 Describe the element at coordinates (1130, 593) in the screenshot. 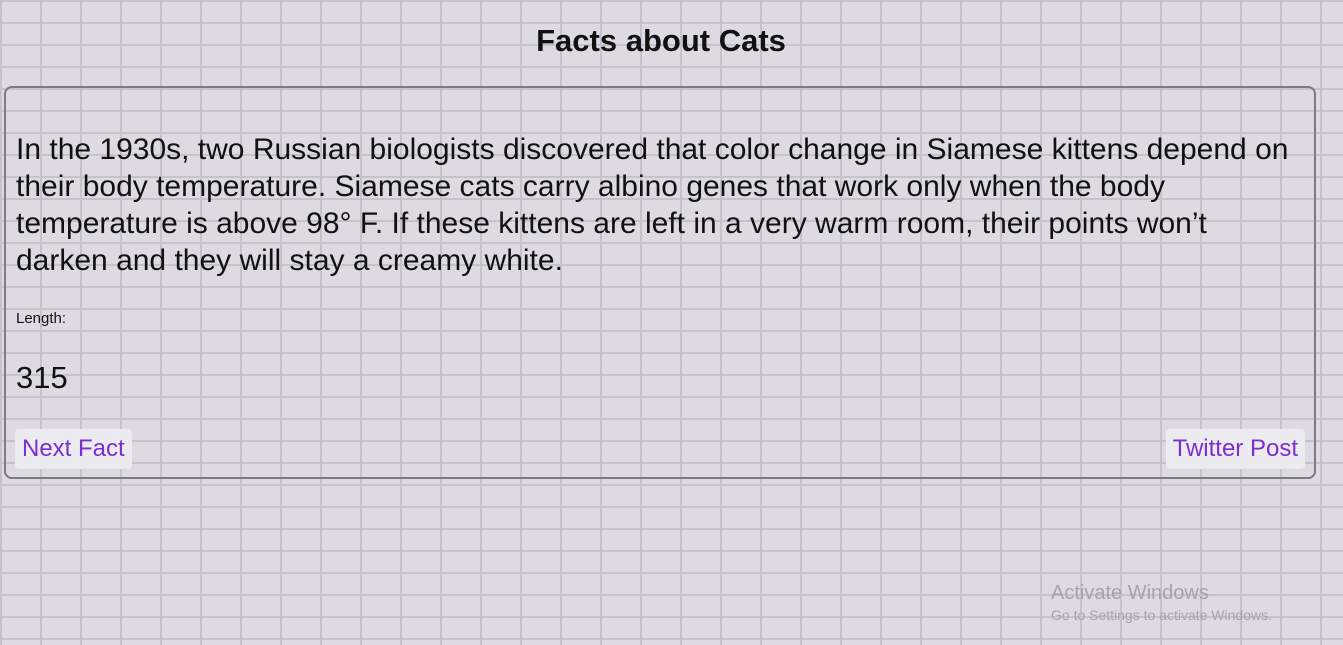

I see `activate-windows-title: Activate Windows` at that location.